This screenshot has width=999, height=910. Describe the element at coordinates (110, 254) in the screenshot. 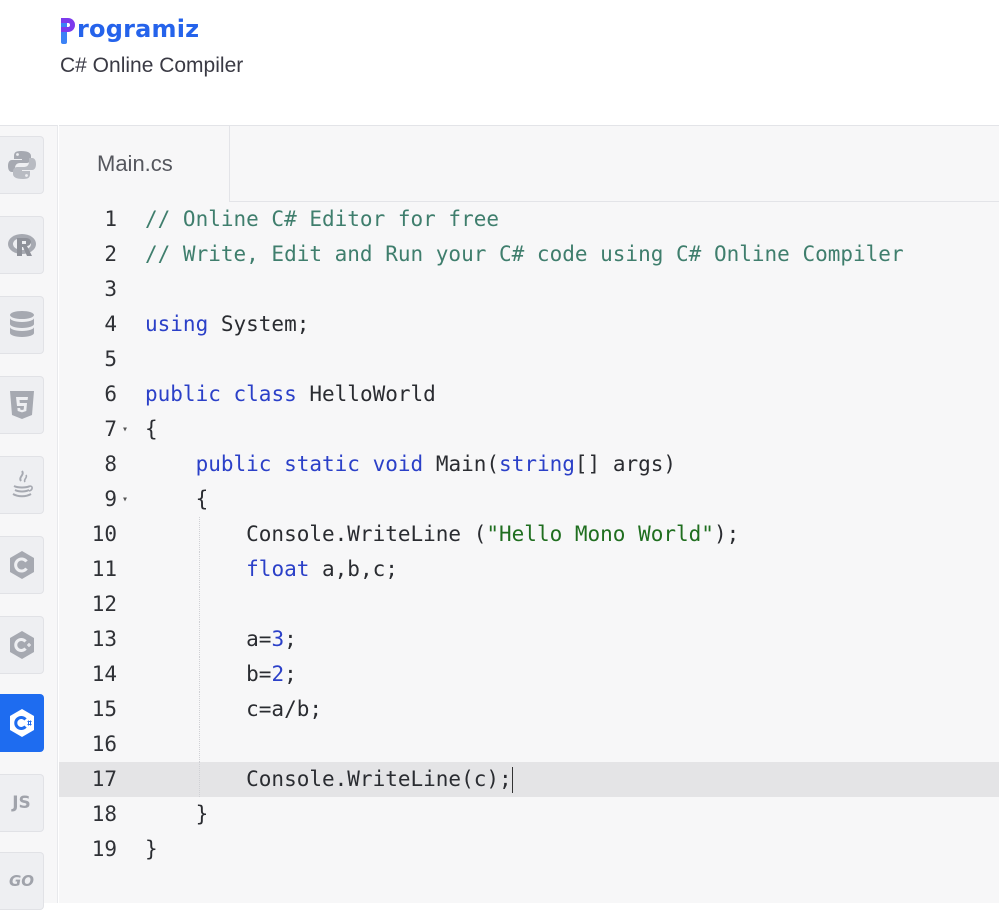

I see `line-number: 2` at that location.